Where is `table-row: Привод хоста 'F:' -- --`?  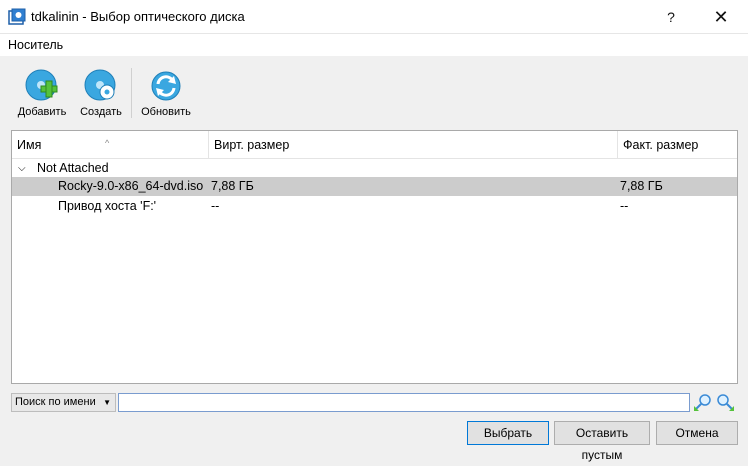 table-row: Привод хоста 'F:' -- -- is located at coordinates (374, 206).